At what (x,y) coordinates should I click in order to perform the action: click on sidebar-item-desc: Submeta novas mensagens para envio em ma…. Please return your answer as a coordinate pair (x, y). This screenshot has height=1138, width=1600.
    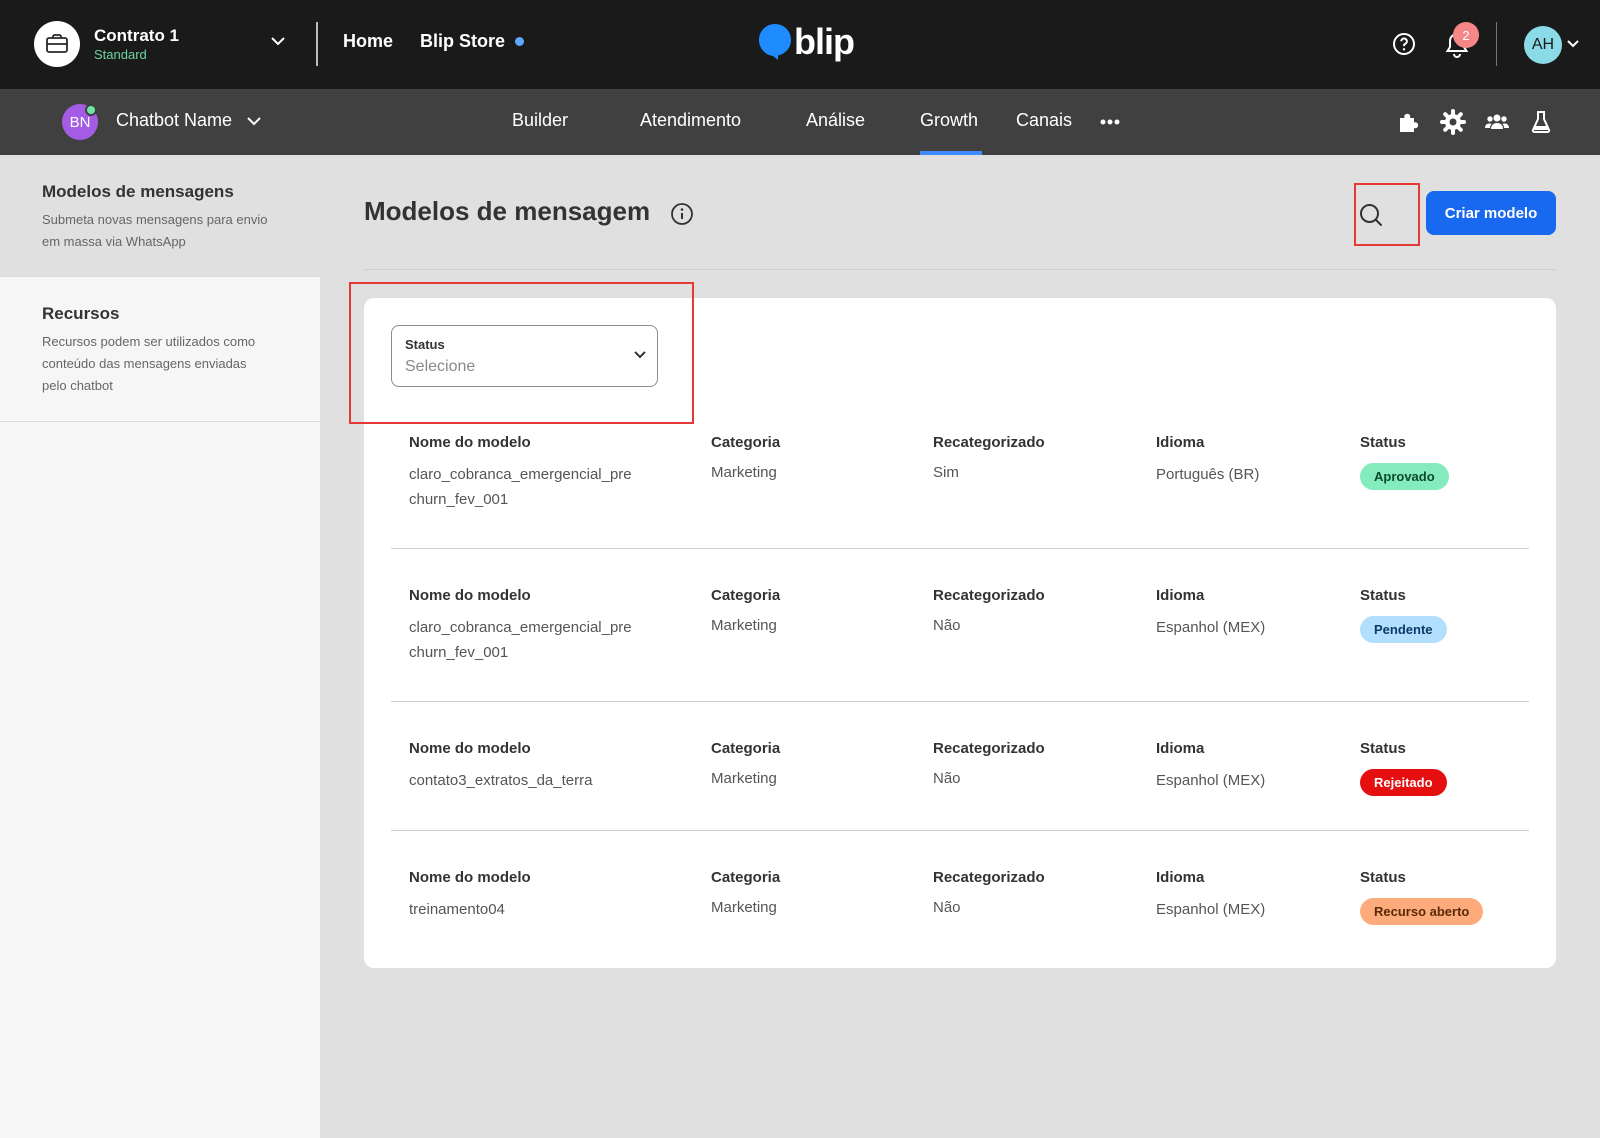
    Looking at the image, I should click on (155, 230).